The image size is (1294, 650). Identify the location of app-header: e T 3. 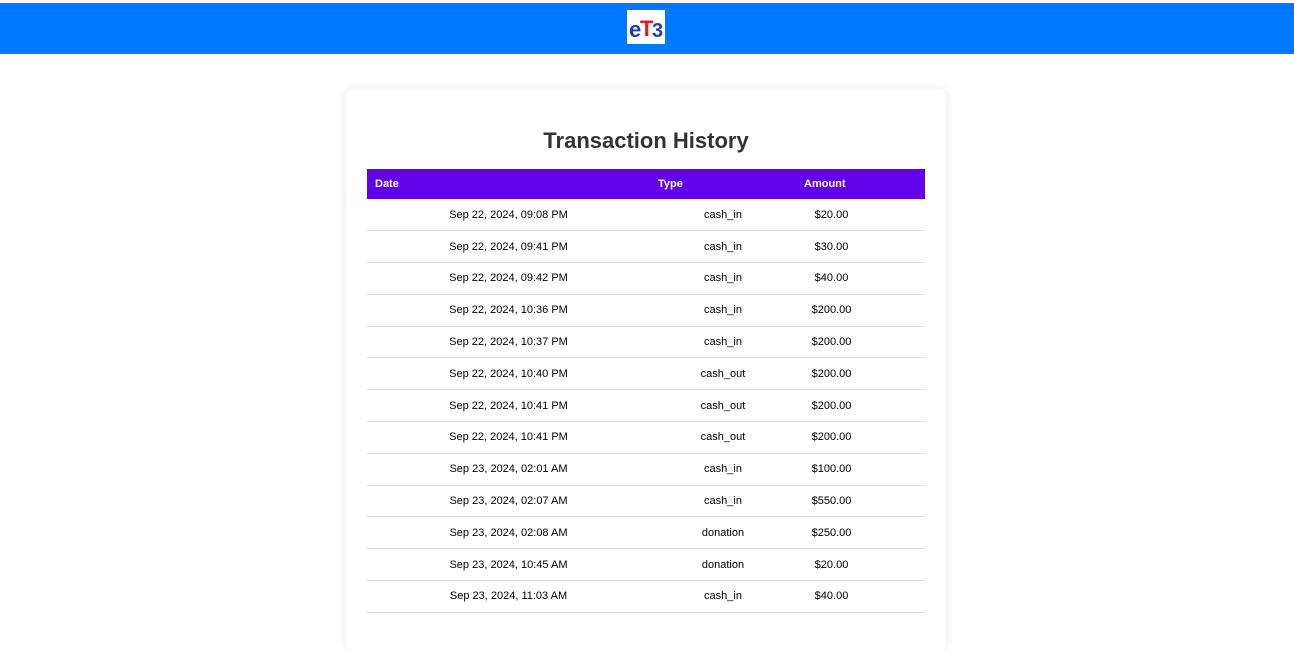
(647, 28).